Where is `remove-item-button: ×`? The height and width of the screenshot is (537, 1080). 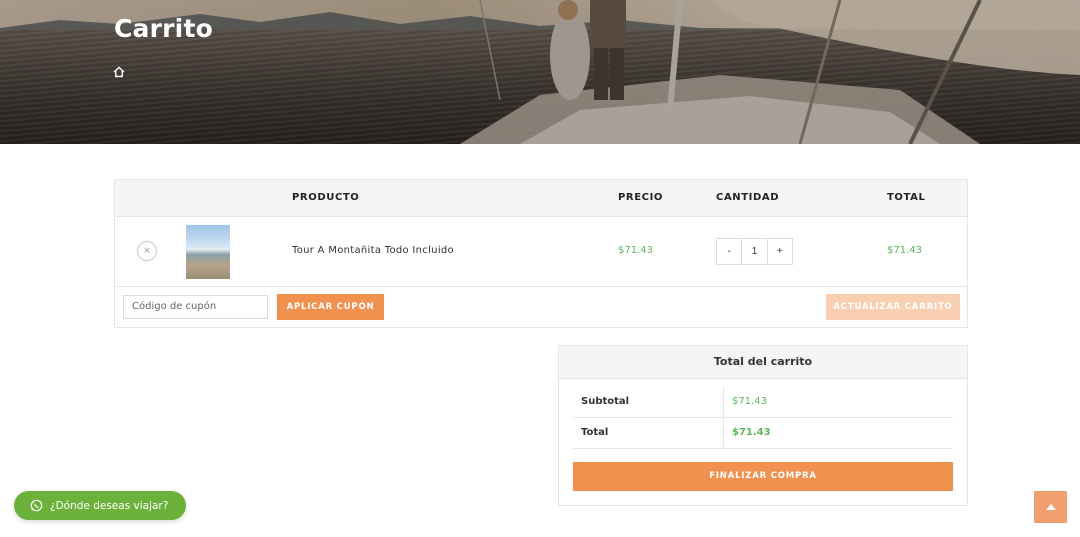 remove-item-button: × is located at coordinates (147, 251).